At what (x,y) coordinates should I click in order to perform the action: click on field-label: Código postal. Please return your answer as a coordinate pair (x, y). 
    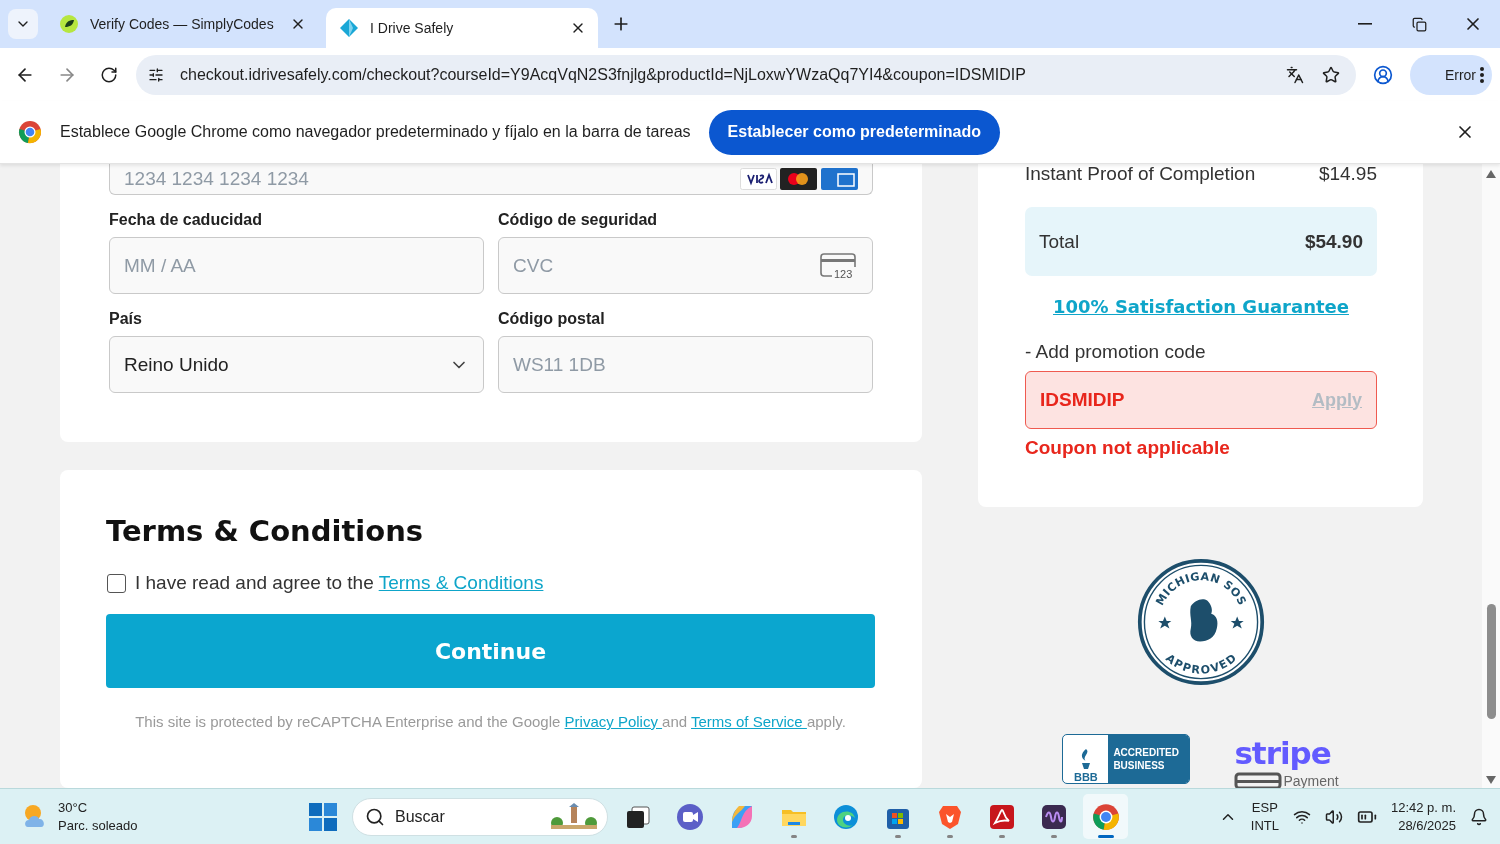
    Looking at the image, I should click on (552, 319).